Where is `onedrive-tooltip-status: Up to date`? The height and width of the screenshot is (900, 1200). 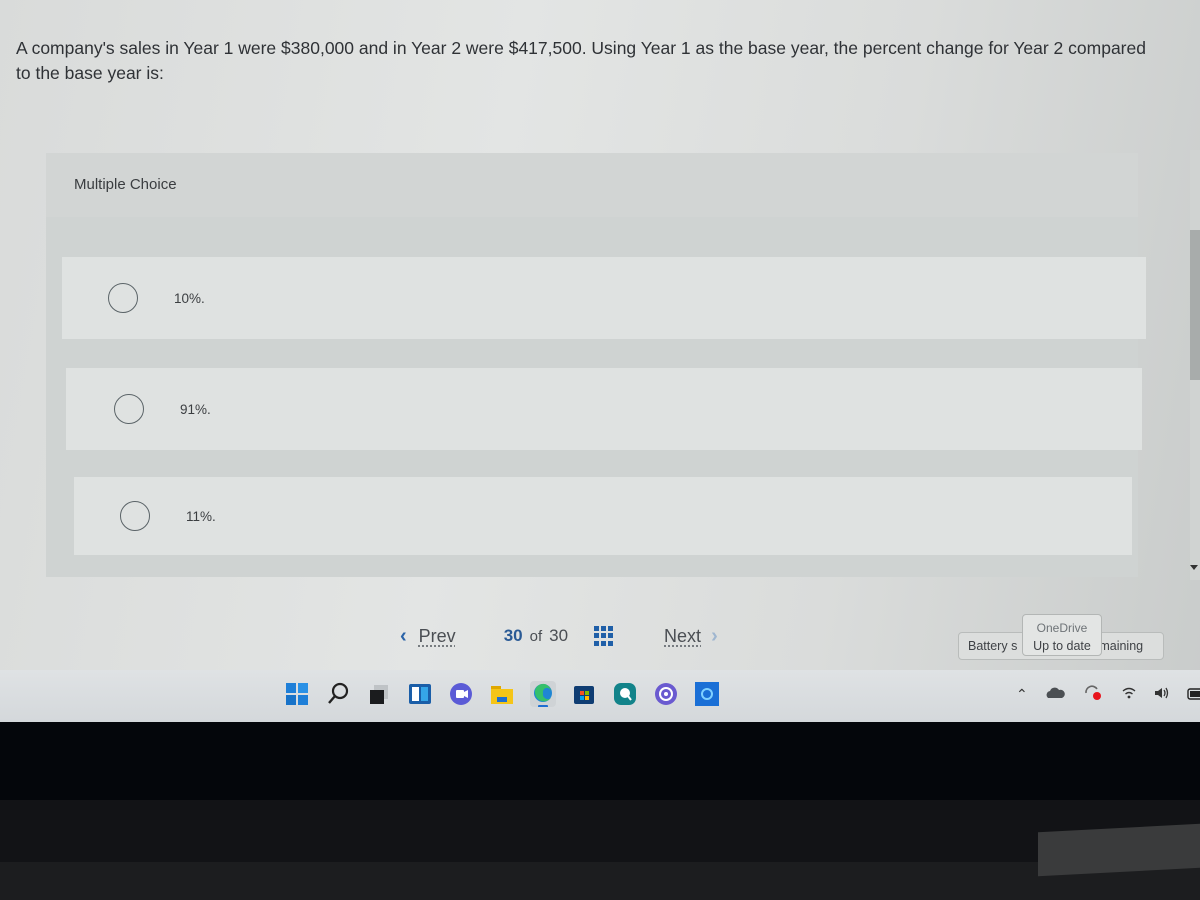
onedrive-tooltip-status: Up to date is located at coordinates (1062, 646).